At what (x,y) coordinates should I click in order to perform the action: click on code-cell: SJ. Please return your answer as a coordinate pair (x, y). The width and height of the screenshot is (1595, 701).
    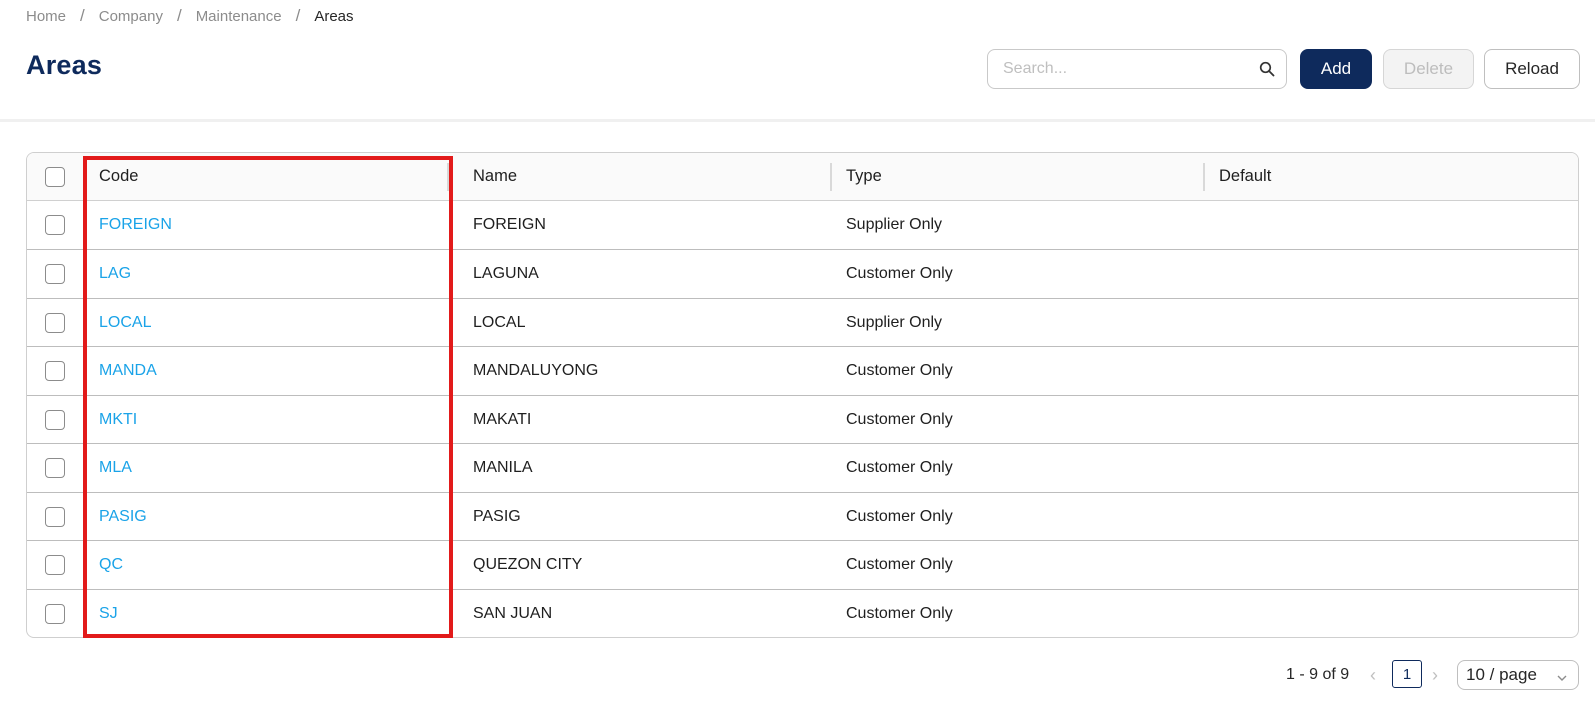
    Looking at the image, I should click on (108, 613).